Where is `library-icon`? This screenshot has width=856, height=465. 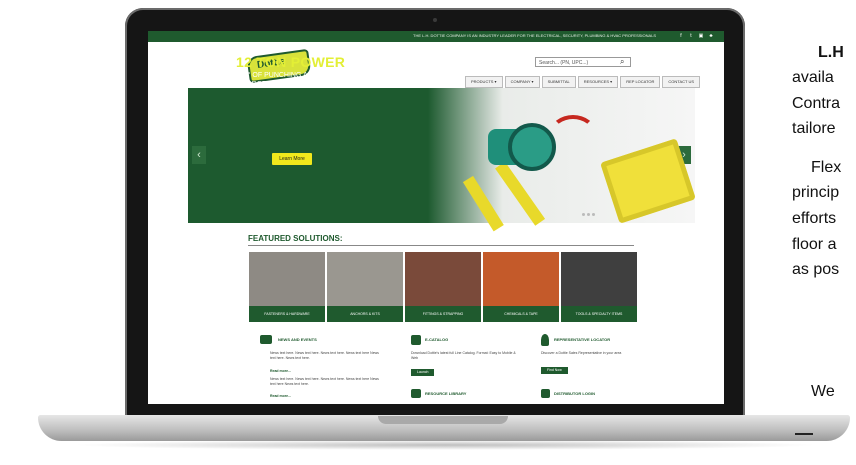 library-icon is located at coordinates (416, 393).